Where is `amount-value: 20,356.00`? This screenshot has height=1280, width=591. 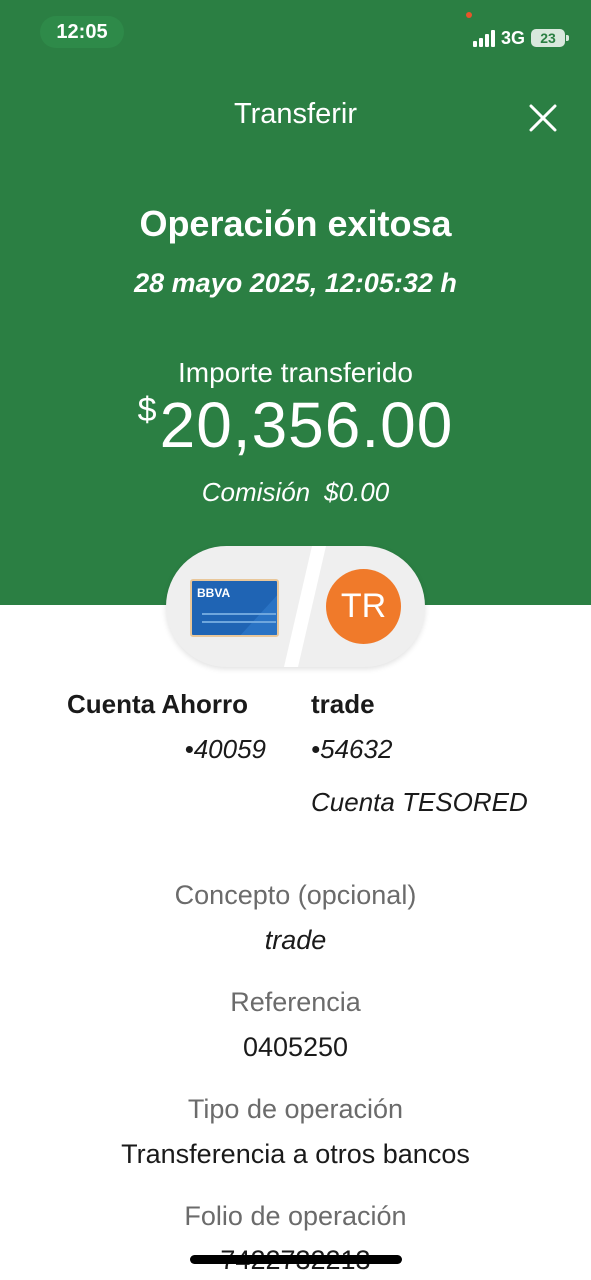 amount-value: 20,356.00 is located at coordinates (306, 425).